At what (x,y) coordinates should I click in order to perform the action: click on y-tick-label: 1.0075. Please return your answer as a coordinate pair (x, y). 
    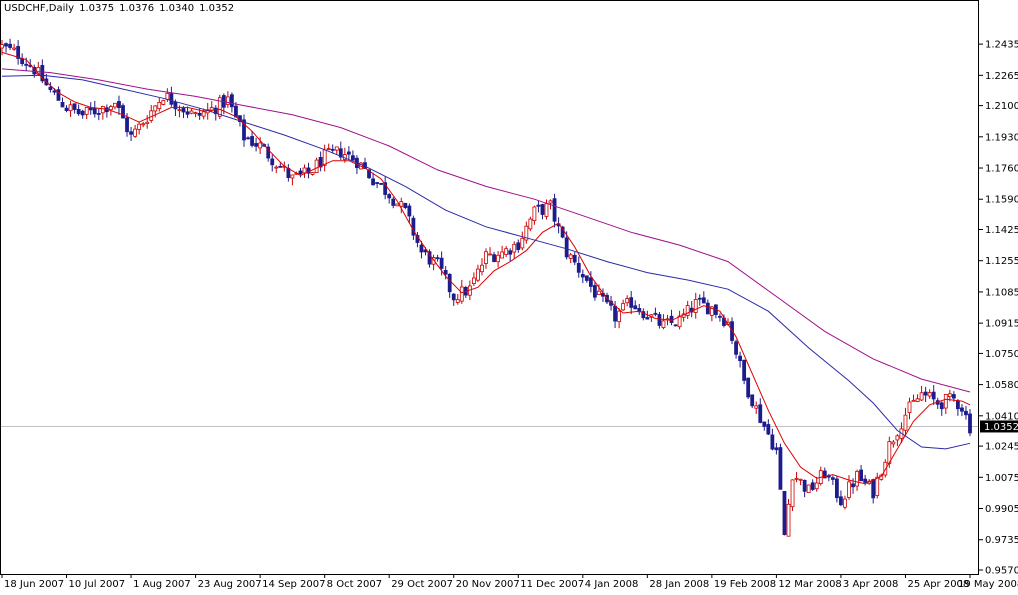
    Looking at the image, I should click on (1001, 478).